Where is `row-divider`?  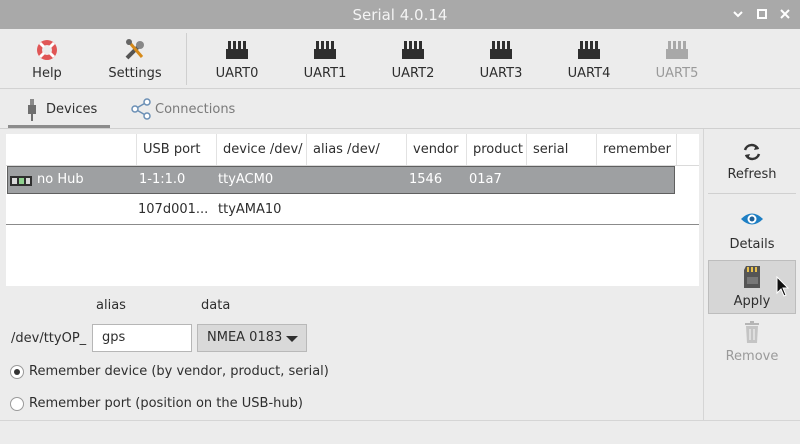 row-divider is located at coordinates (352, 224).